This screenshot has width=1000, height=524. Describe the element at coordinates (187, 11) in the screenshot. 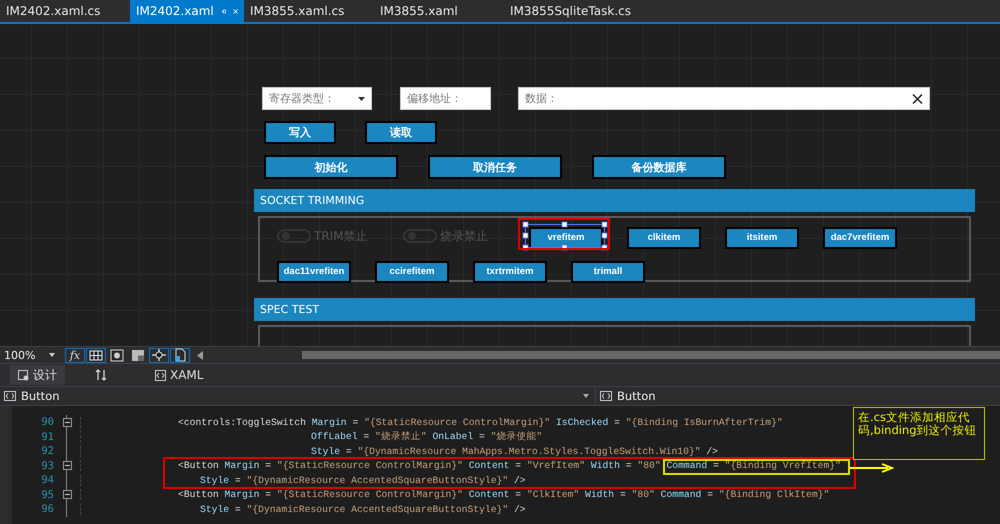

I see `document-tab: IM2402.xaml` at that location.